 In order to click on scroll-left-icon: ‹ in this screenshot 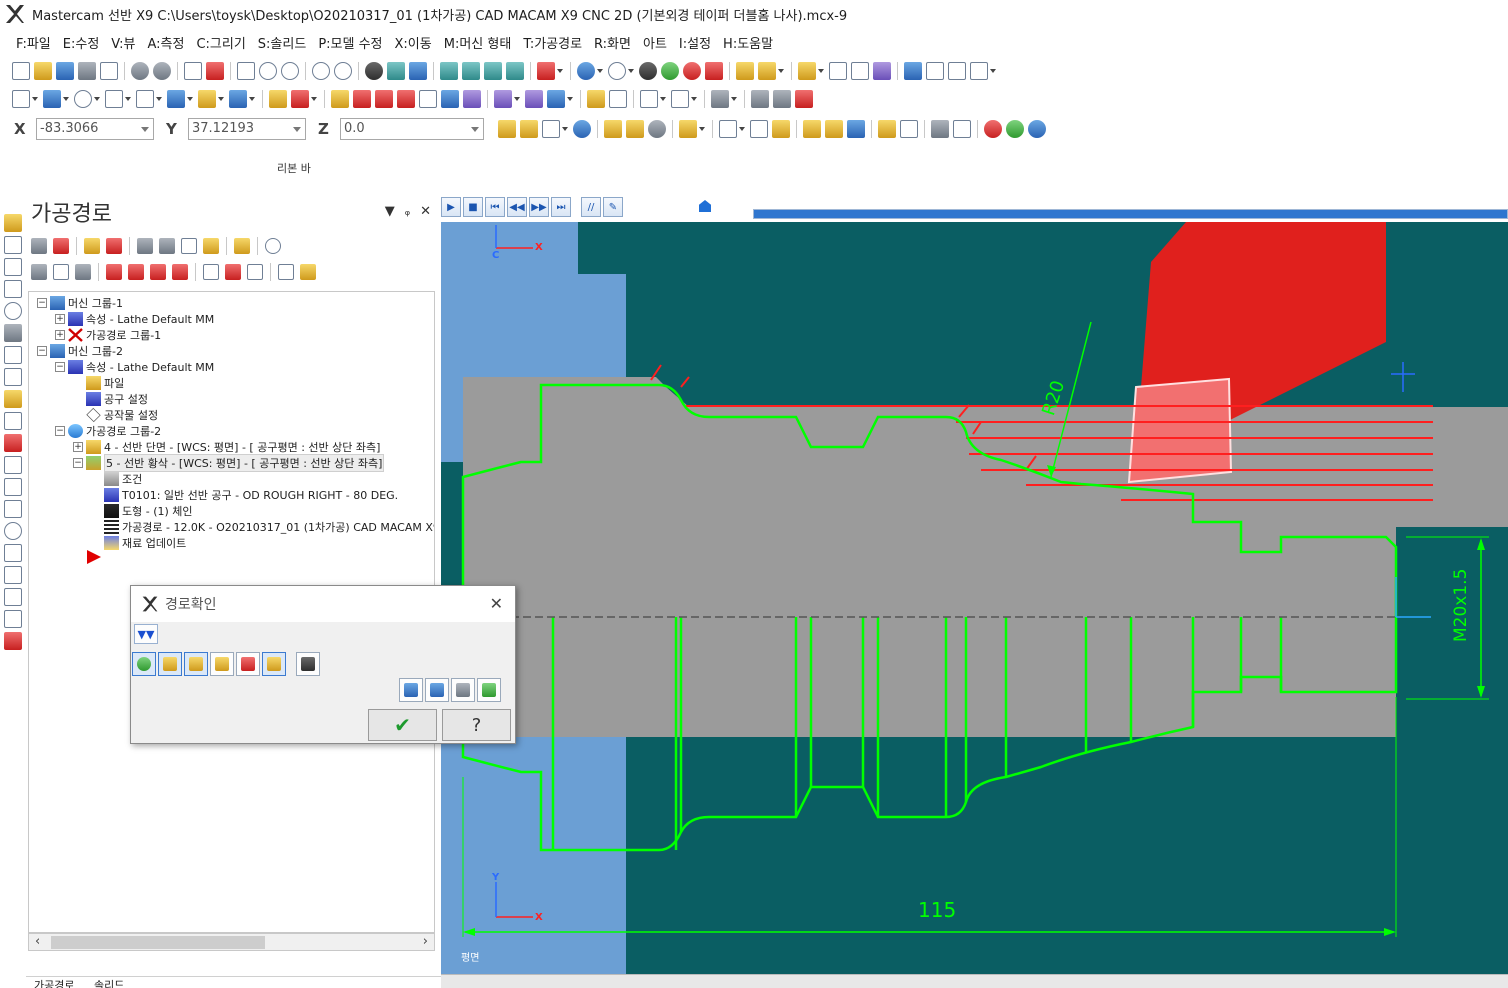, I will do `click(37, 941)`.